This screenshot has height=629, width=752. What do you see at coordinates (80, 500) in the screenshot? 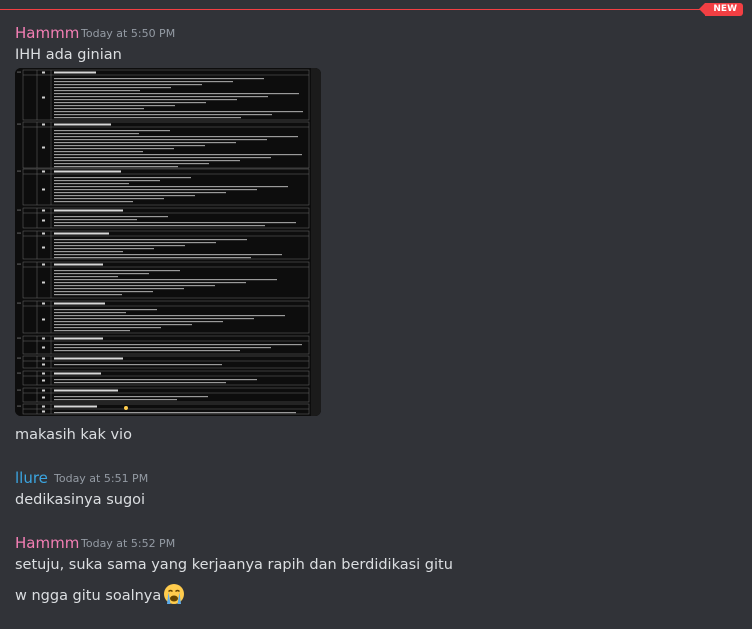
I see `message-text: dedikasinya sugoi` at bounding box center [80, 500].